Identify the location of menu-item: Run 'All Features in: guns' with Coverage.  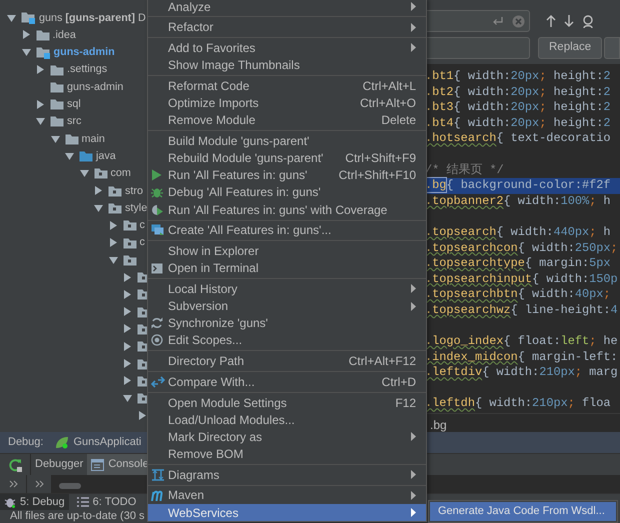
(287, 209).